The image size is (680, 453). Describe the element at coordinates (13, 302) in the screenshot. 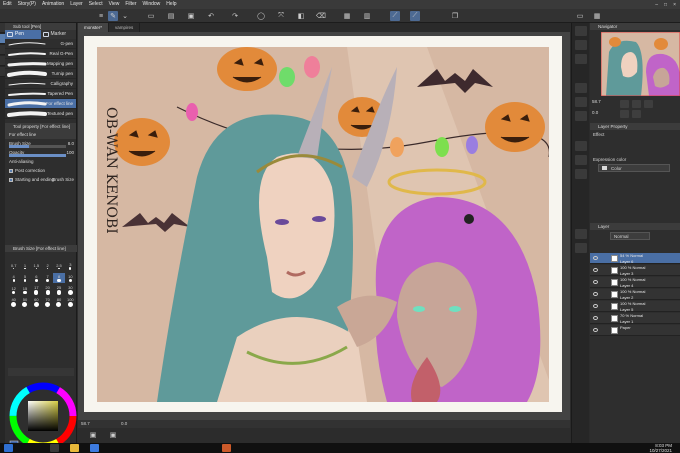

I see `brush-size-preset: 40` at that location.